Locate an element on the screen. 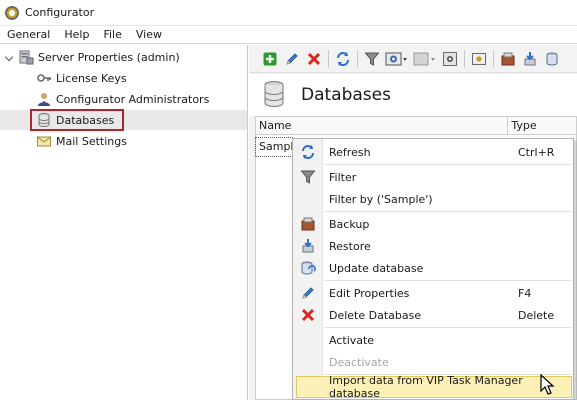 This screenshot has height=400, width=577. backup-button is located at coordinates (508, 59).